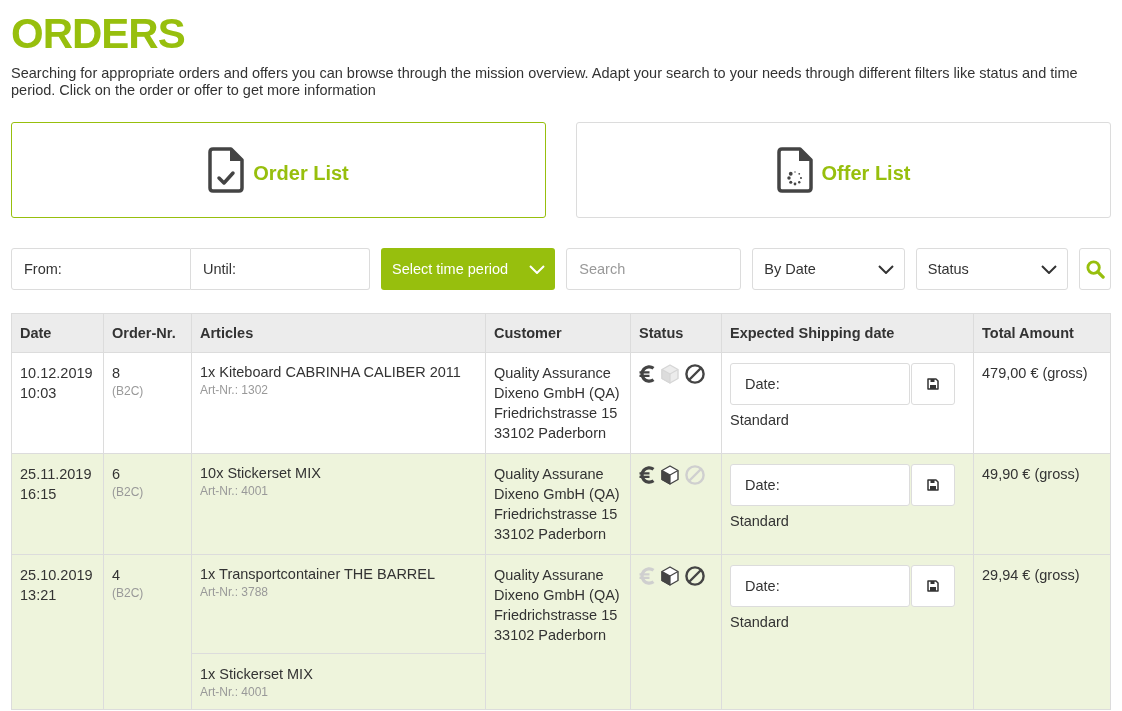 The width and height of the screenshot is (1122, 711). What do you see at coordinates (234, 390) in the screenshot?
I see `article-number: Art-Nr.: 1302` at bounding box center [234, 390].